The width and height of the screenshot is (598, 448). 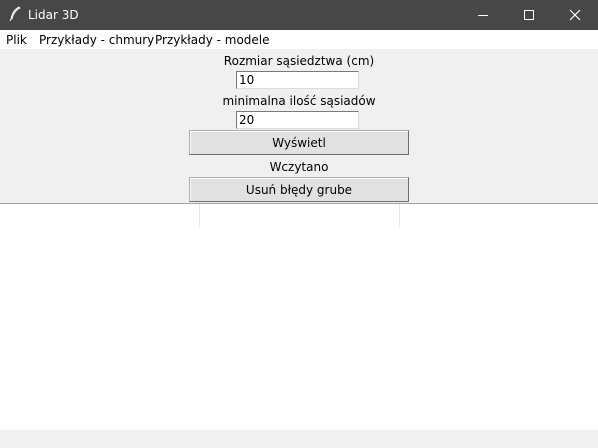 What do you see at coordinates (299, 189) in the screenshot?
I see `remove-gross-errors-button: Usuń błędy grube` at bounding box center [299, 189].